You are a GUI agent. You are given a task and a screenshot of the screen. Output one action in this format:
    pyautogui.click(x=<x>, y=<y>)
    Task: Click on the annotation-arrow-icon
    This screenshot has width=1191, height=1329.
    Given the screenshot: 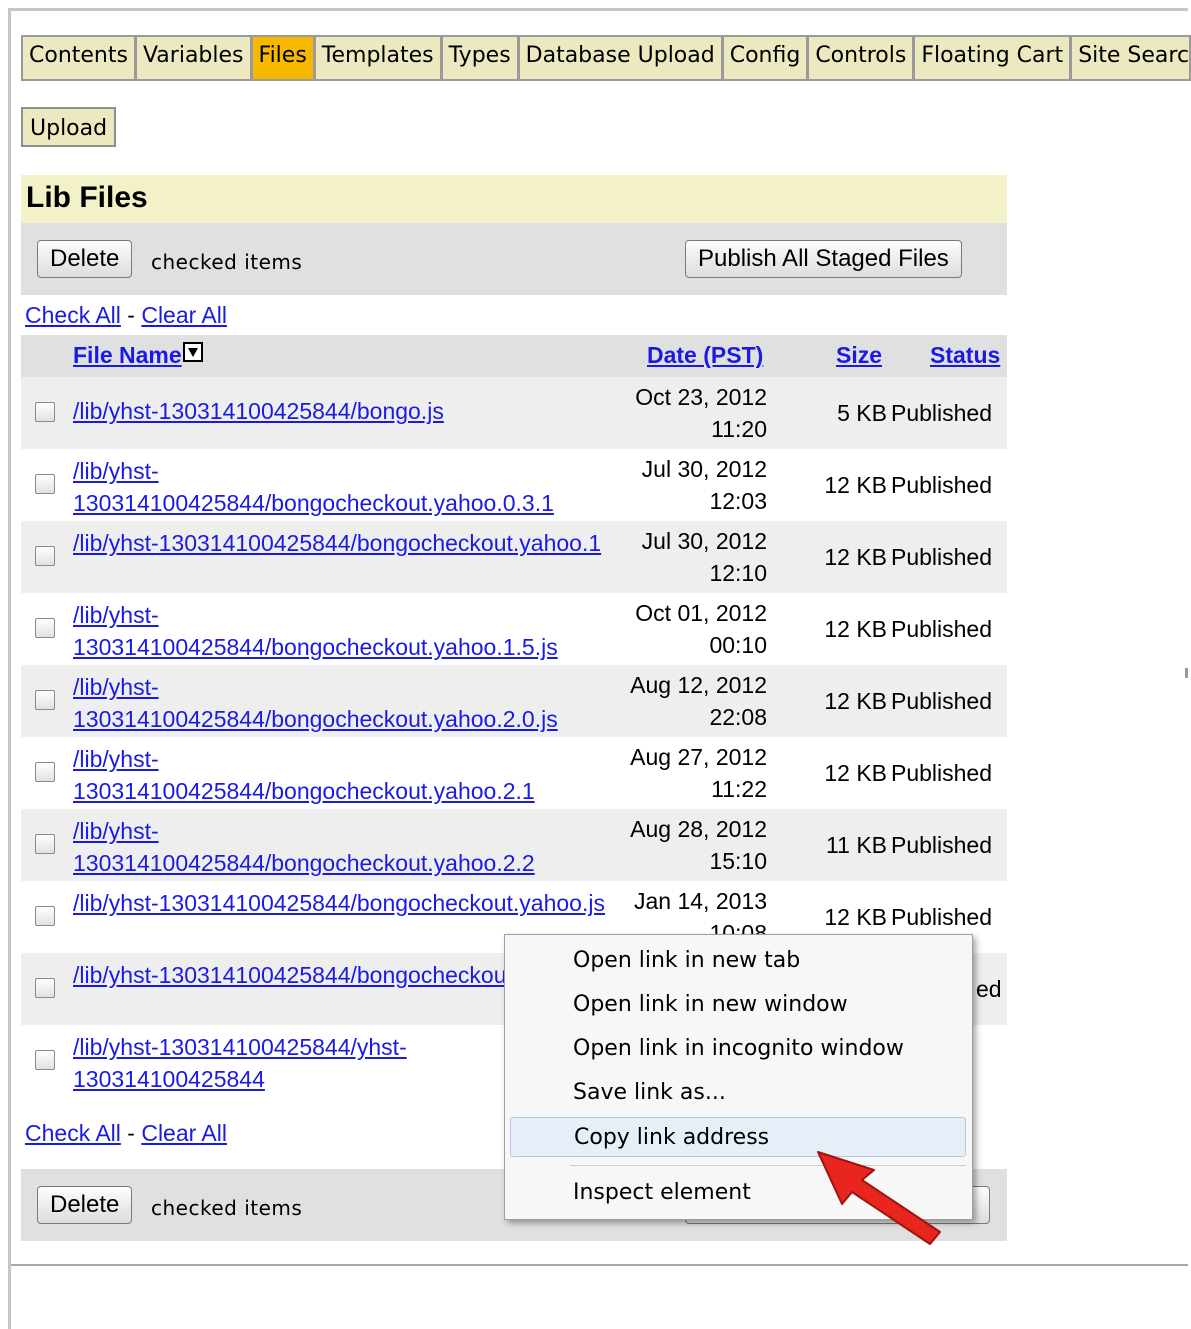 What is the action you would take?
    pyautogui.click(x=879, y=1198)
    